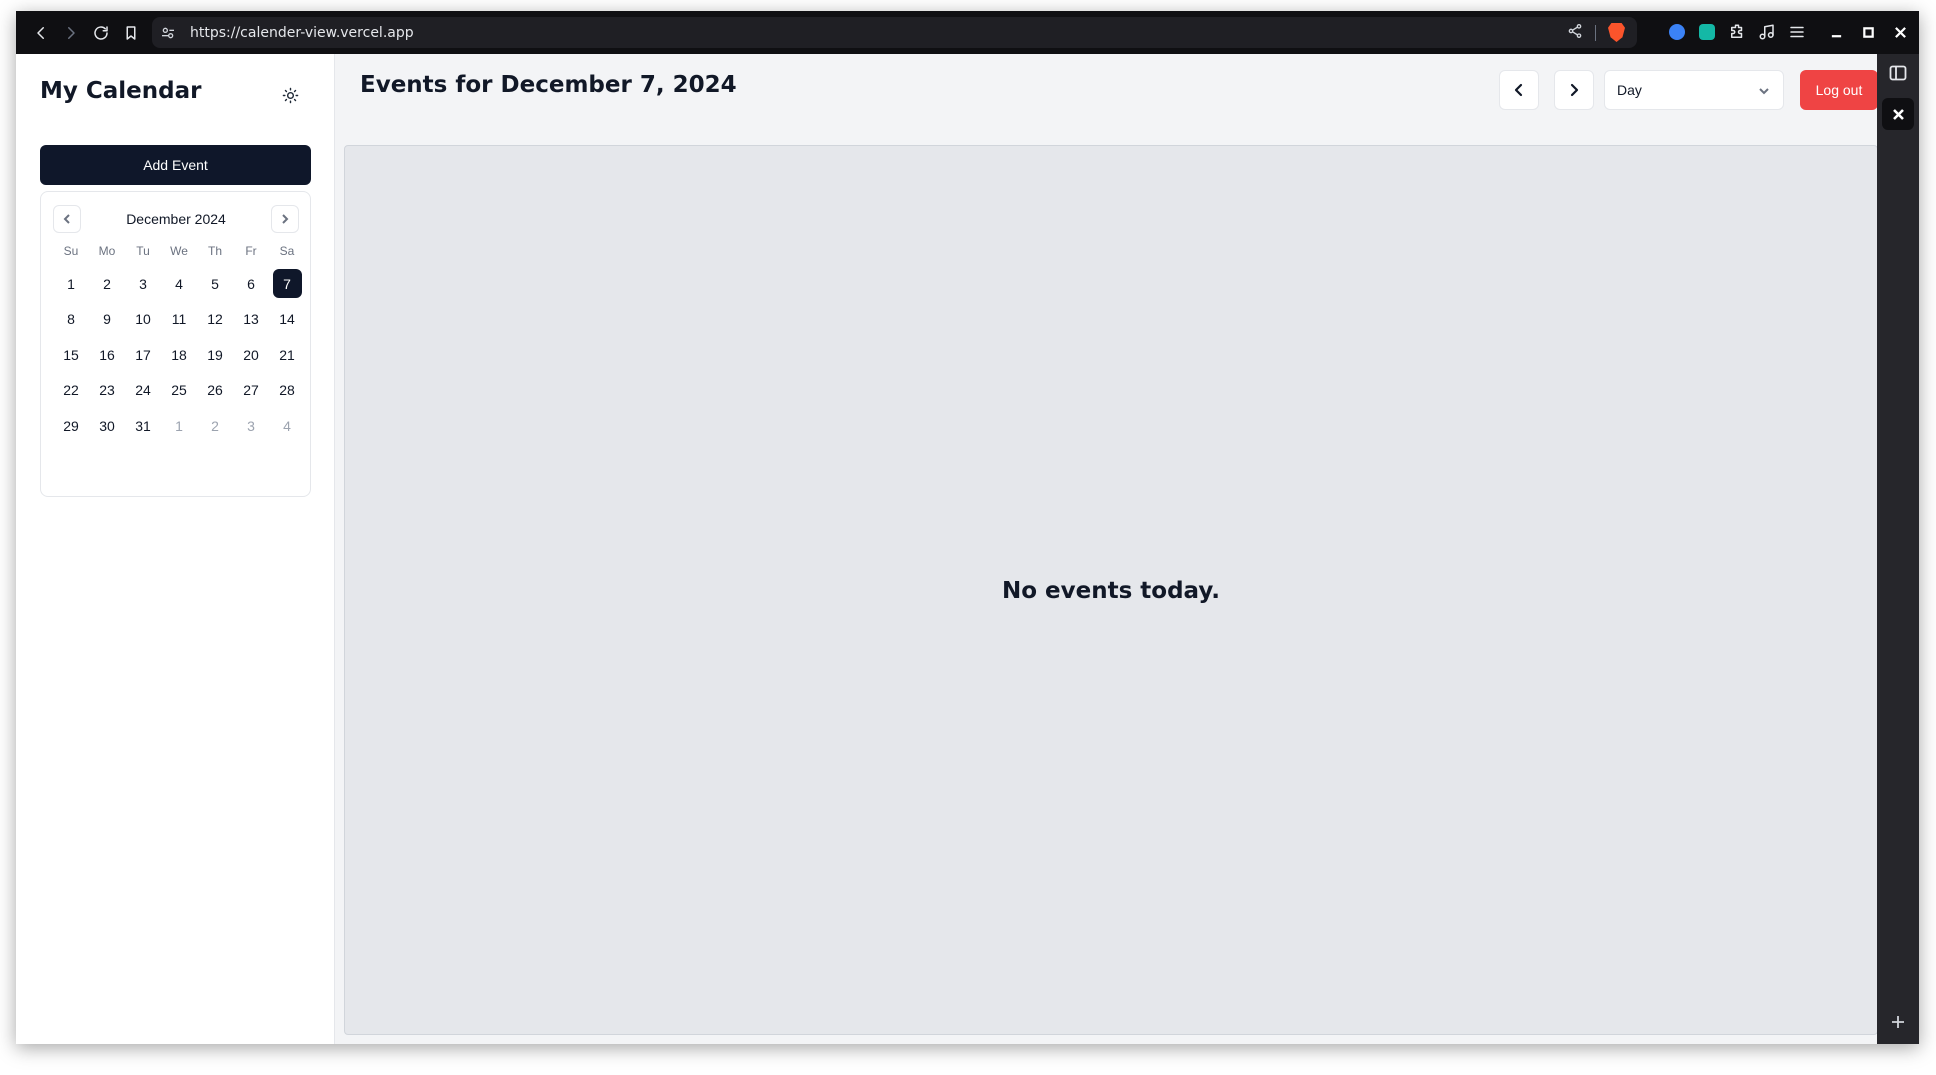  I want to click on url-text: https://calender-view.vercel.app, so click(302, 33).